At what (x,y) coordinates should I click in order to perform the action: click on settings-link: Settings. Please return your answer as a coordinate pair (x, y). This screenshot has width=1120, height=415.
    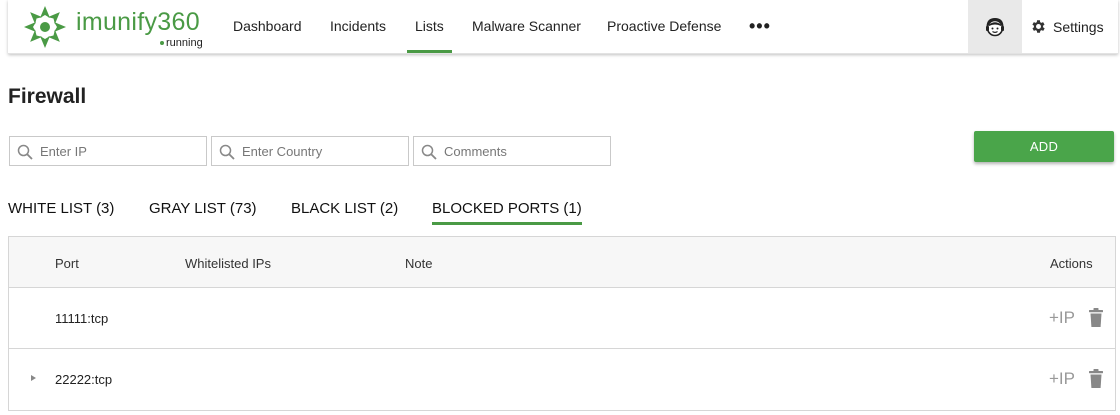
    Looking at the image, I should click on (1067, 26).